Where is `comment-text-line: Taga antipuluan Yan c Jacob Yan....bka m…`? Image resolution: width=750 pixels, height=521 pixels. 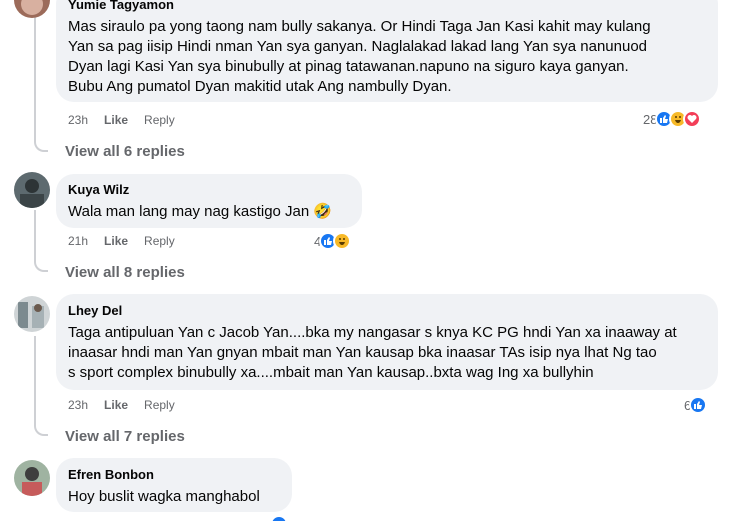
comment-text-line: Taga antipuluan Yan c Jacob Yan....bka m… is located at coordinates (372, 332).